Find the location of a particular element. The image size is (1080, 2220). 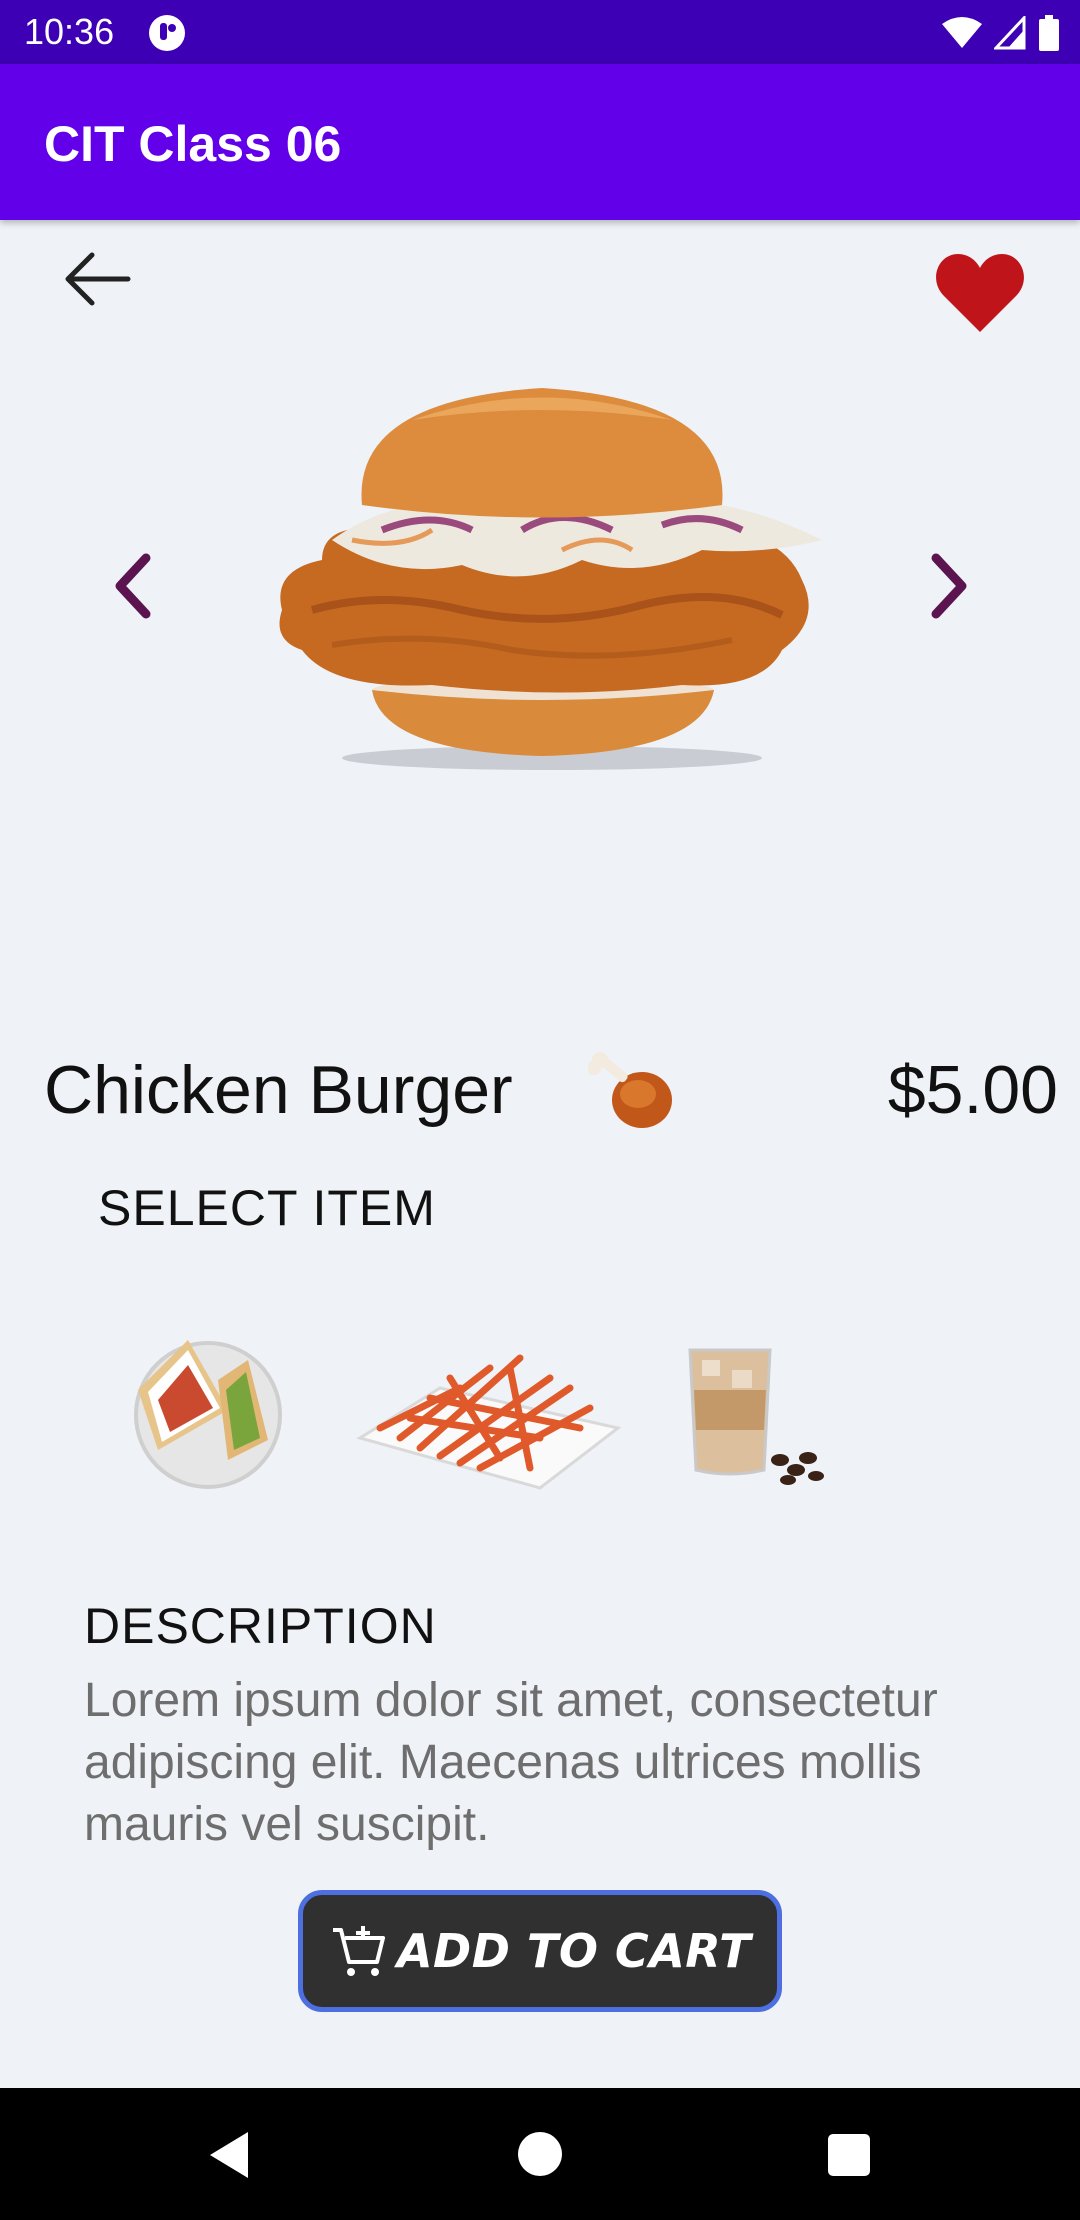

description-heading: DESCRIPTION is located at coordinates (260, 1626).